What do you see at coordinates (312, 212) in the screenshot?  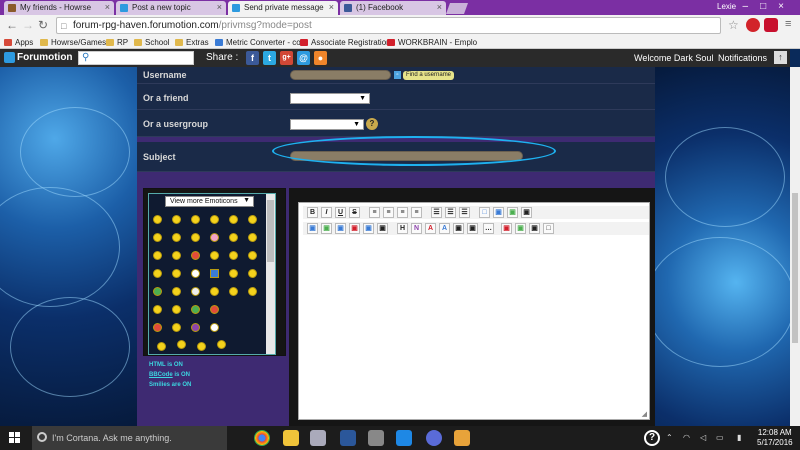 I see `bold-button: B` at bounding box center [312, 212].